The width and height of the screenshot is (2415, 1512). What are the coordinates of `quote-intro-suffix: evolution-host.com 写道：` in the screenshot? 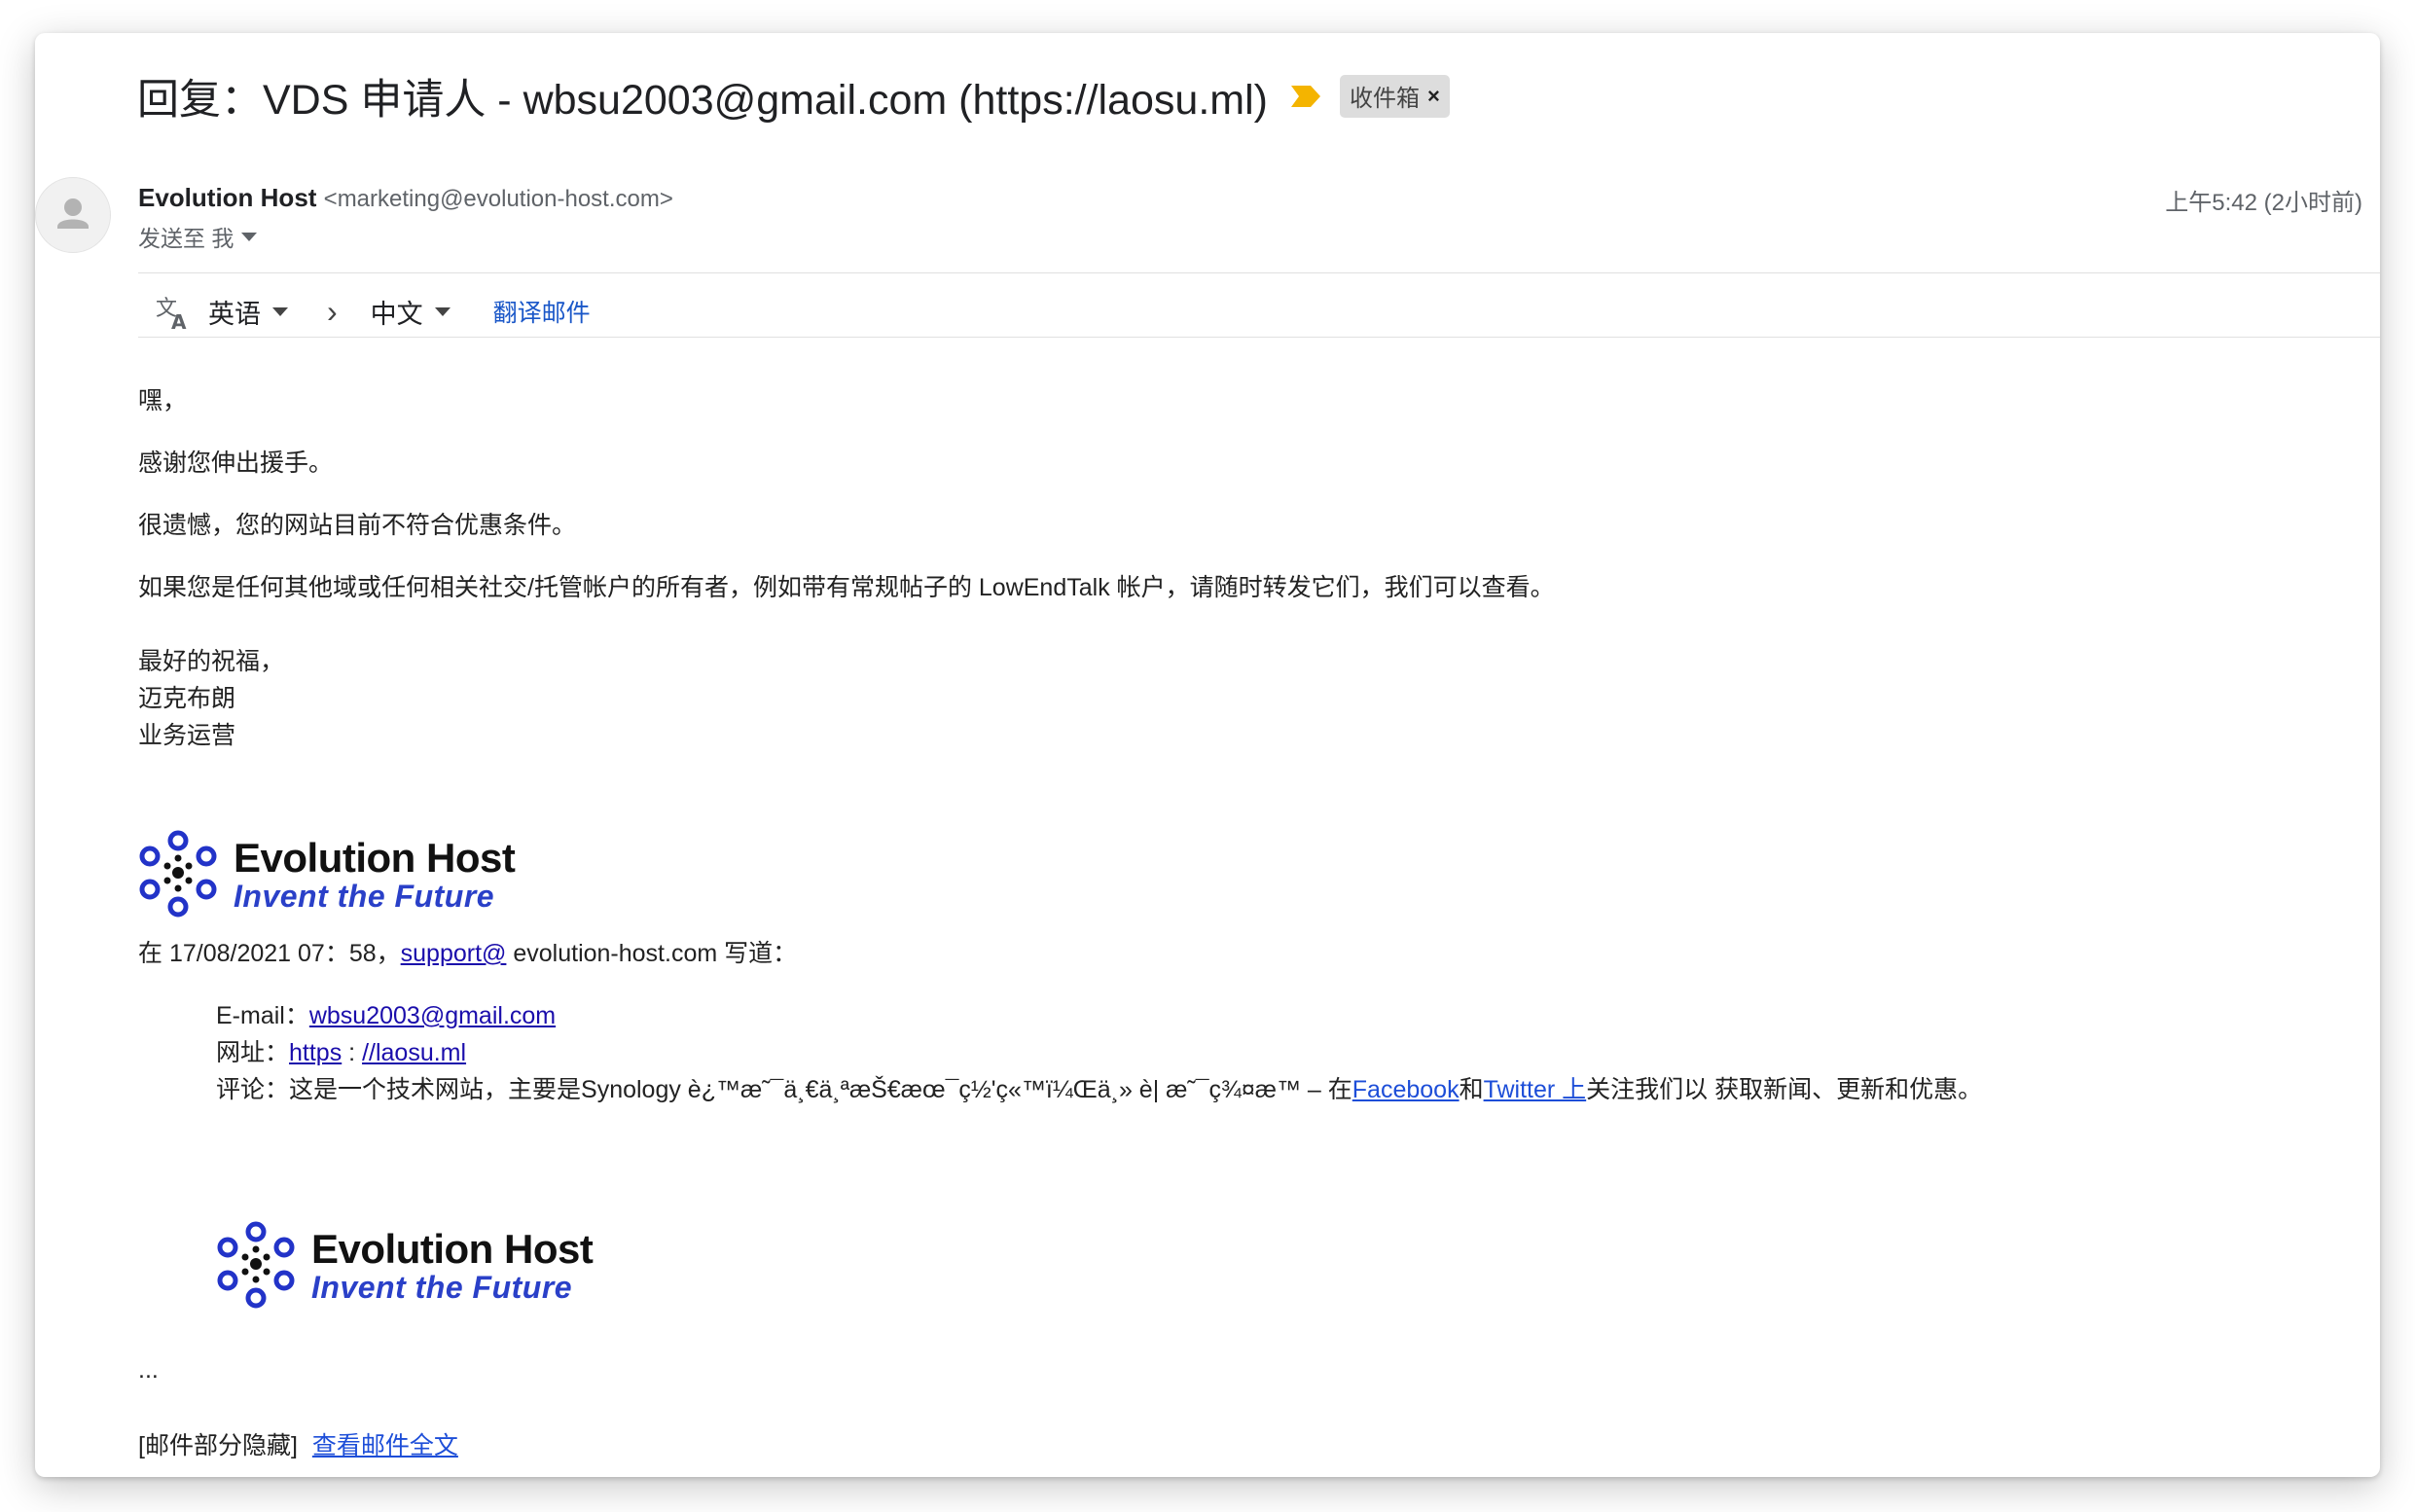 It's located at (652, 953).